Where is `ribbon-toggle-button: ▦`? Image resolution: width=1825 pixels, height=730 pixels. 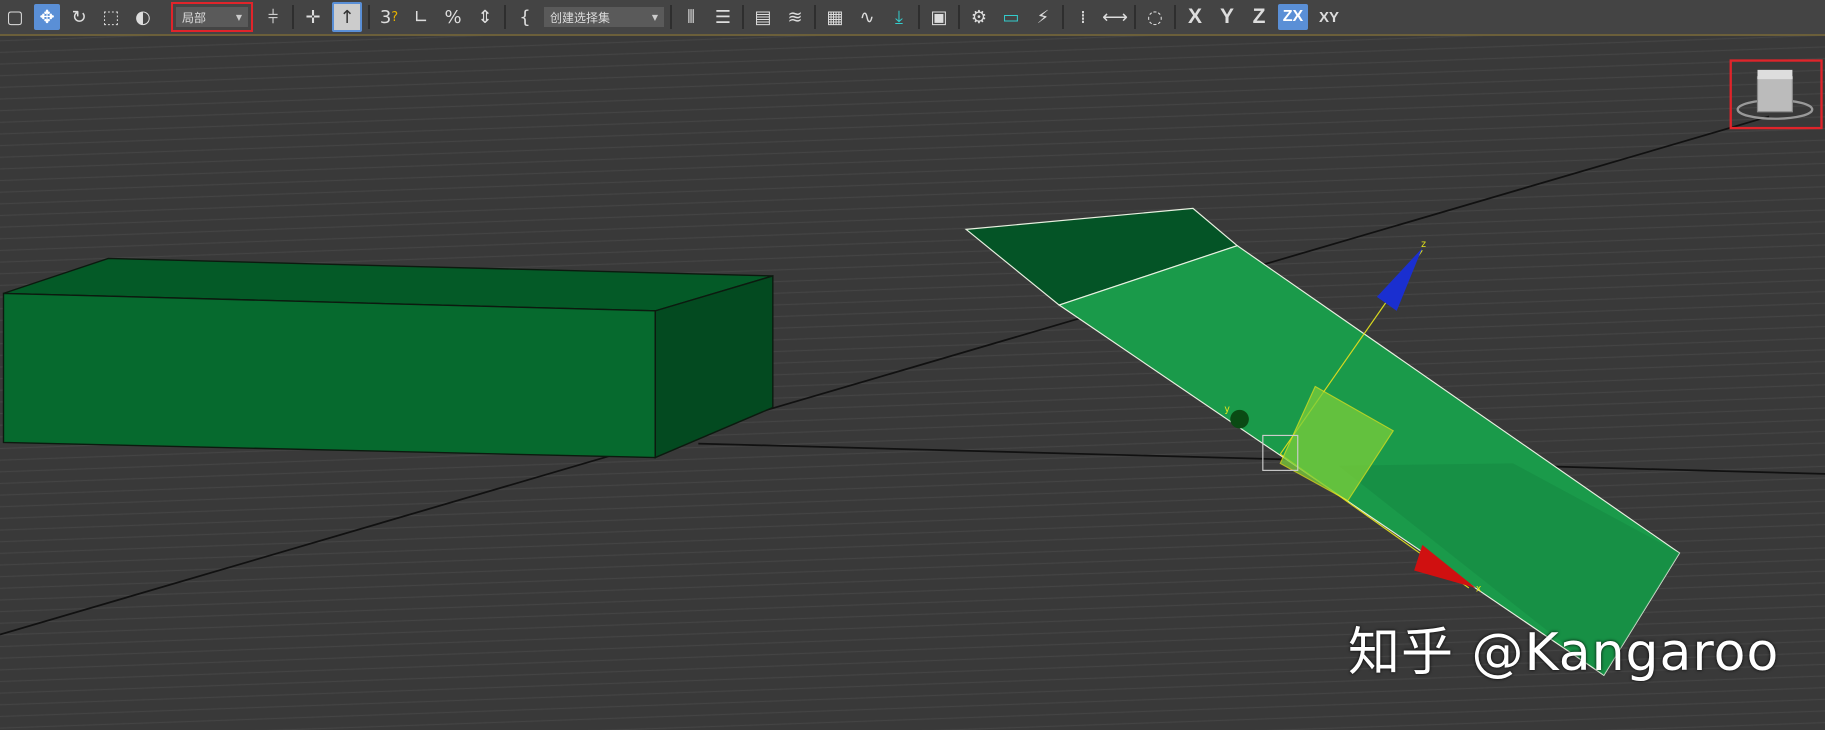 ribbon-toggle-button: ▦ is located at coordinates (835, 17).